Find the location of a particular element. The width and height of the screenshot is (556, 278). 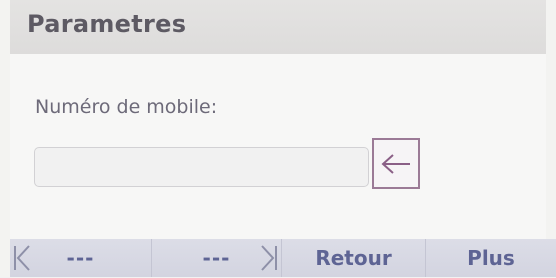

arrow-left-icon is located at coordinates (395, 163).